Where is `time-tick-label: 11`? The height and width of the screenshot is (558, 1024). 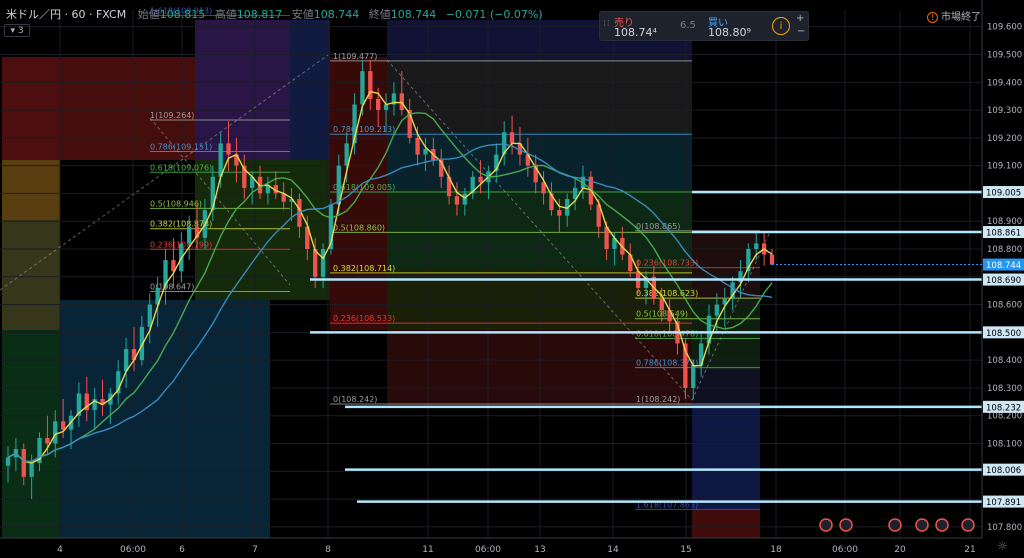 time-tick-label: 11 is located at coordinates (427, 550).